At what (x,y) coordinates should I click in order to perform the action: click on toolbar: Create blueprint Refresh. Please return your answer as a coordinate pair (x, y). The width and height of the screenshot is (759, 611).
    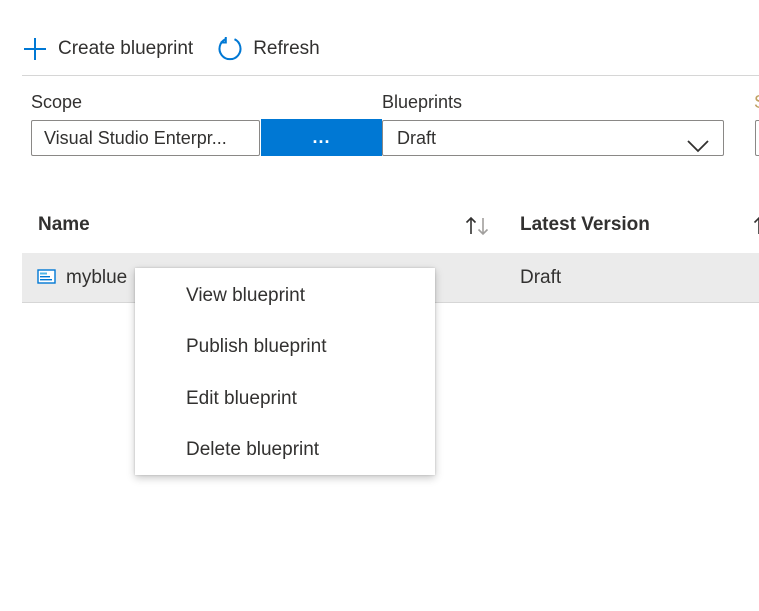
    Looking at the image, I should click on (183, 49).